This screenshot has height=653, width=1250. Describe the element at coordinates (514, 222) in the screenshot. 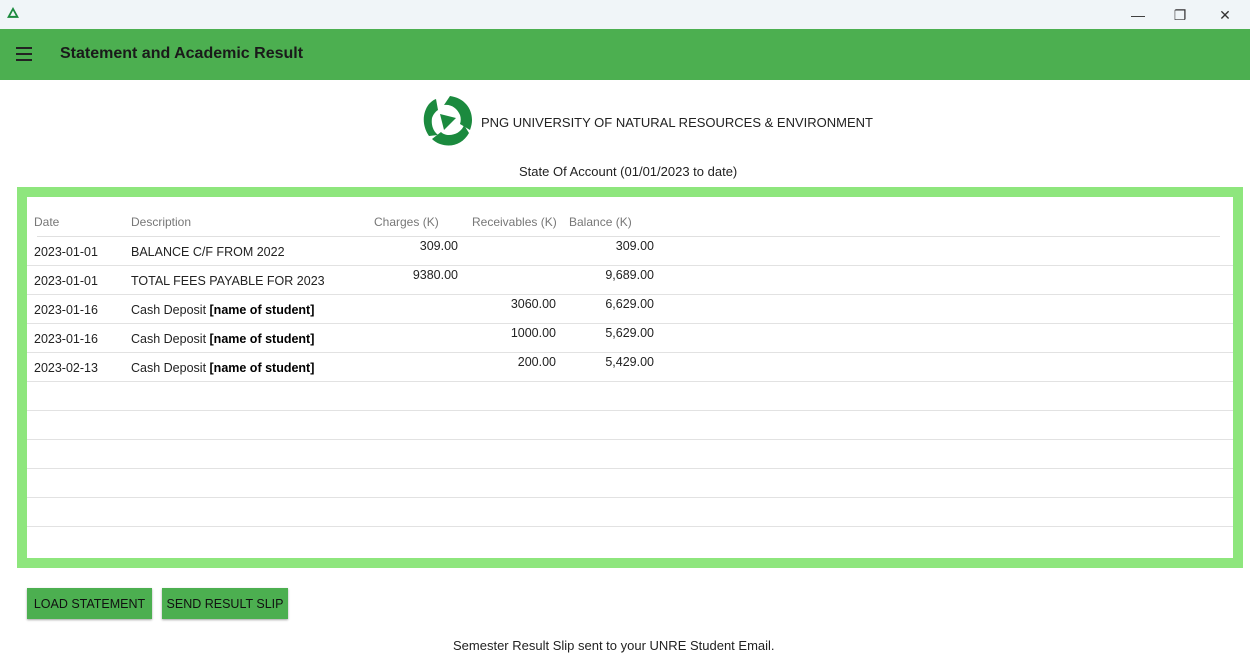

I see `column-header-receivables: Receivables (K)` at that location.